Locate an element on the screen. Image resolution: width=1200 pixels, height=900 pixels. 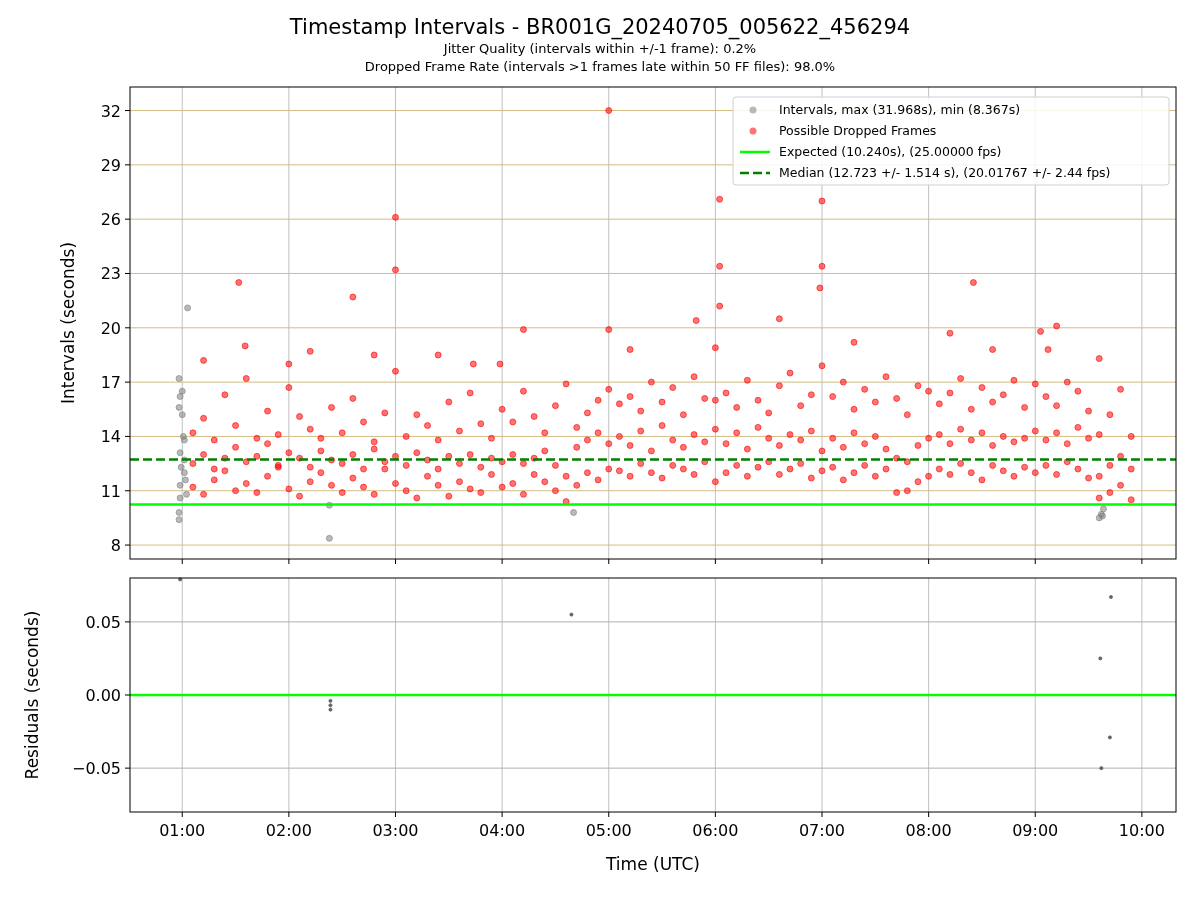
axis-label: Intervals (seconds) is located at coordinates (68, 323).